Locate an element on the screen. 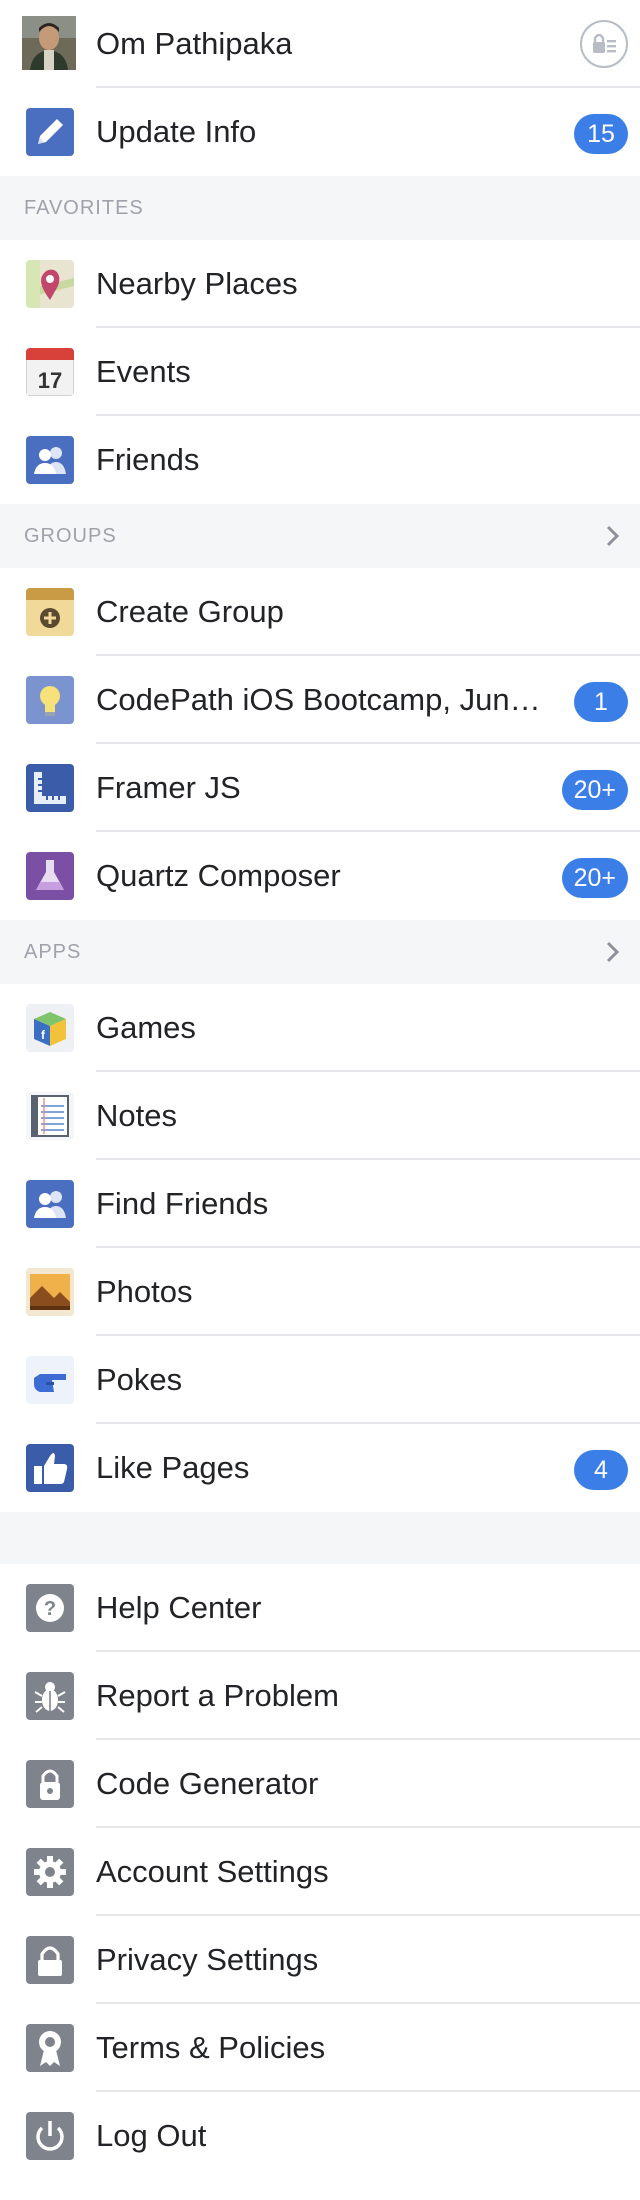 This screenshot has height=2200, width=640. update-info-row: Update Info 15 is located at coordinates (320, 132).